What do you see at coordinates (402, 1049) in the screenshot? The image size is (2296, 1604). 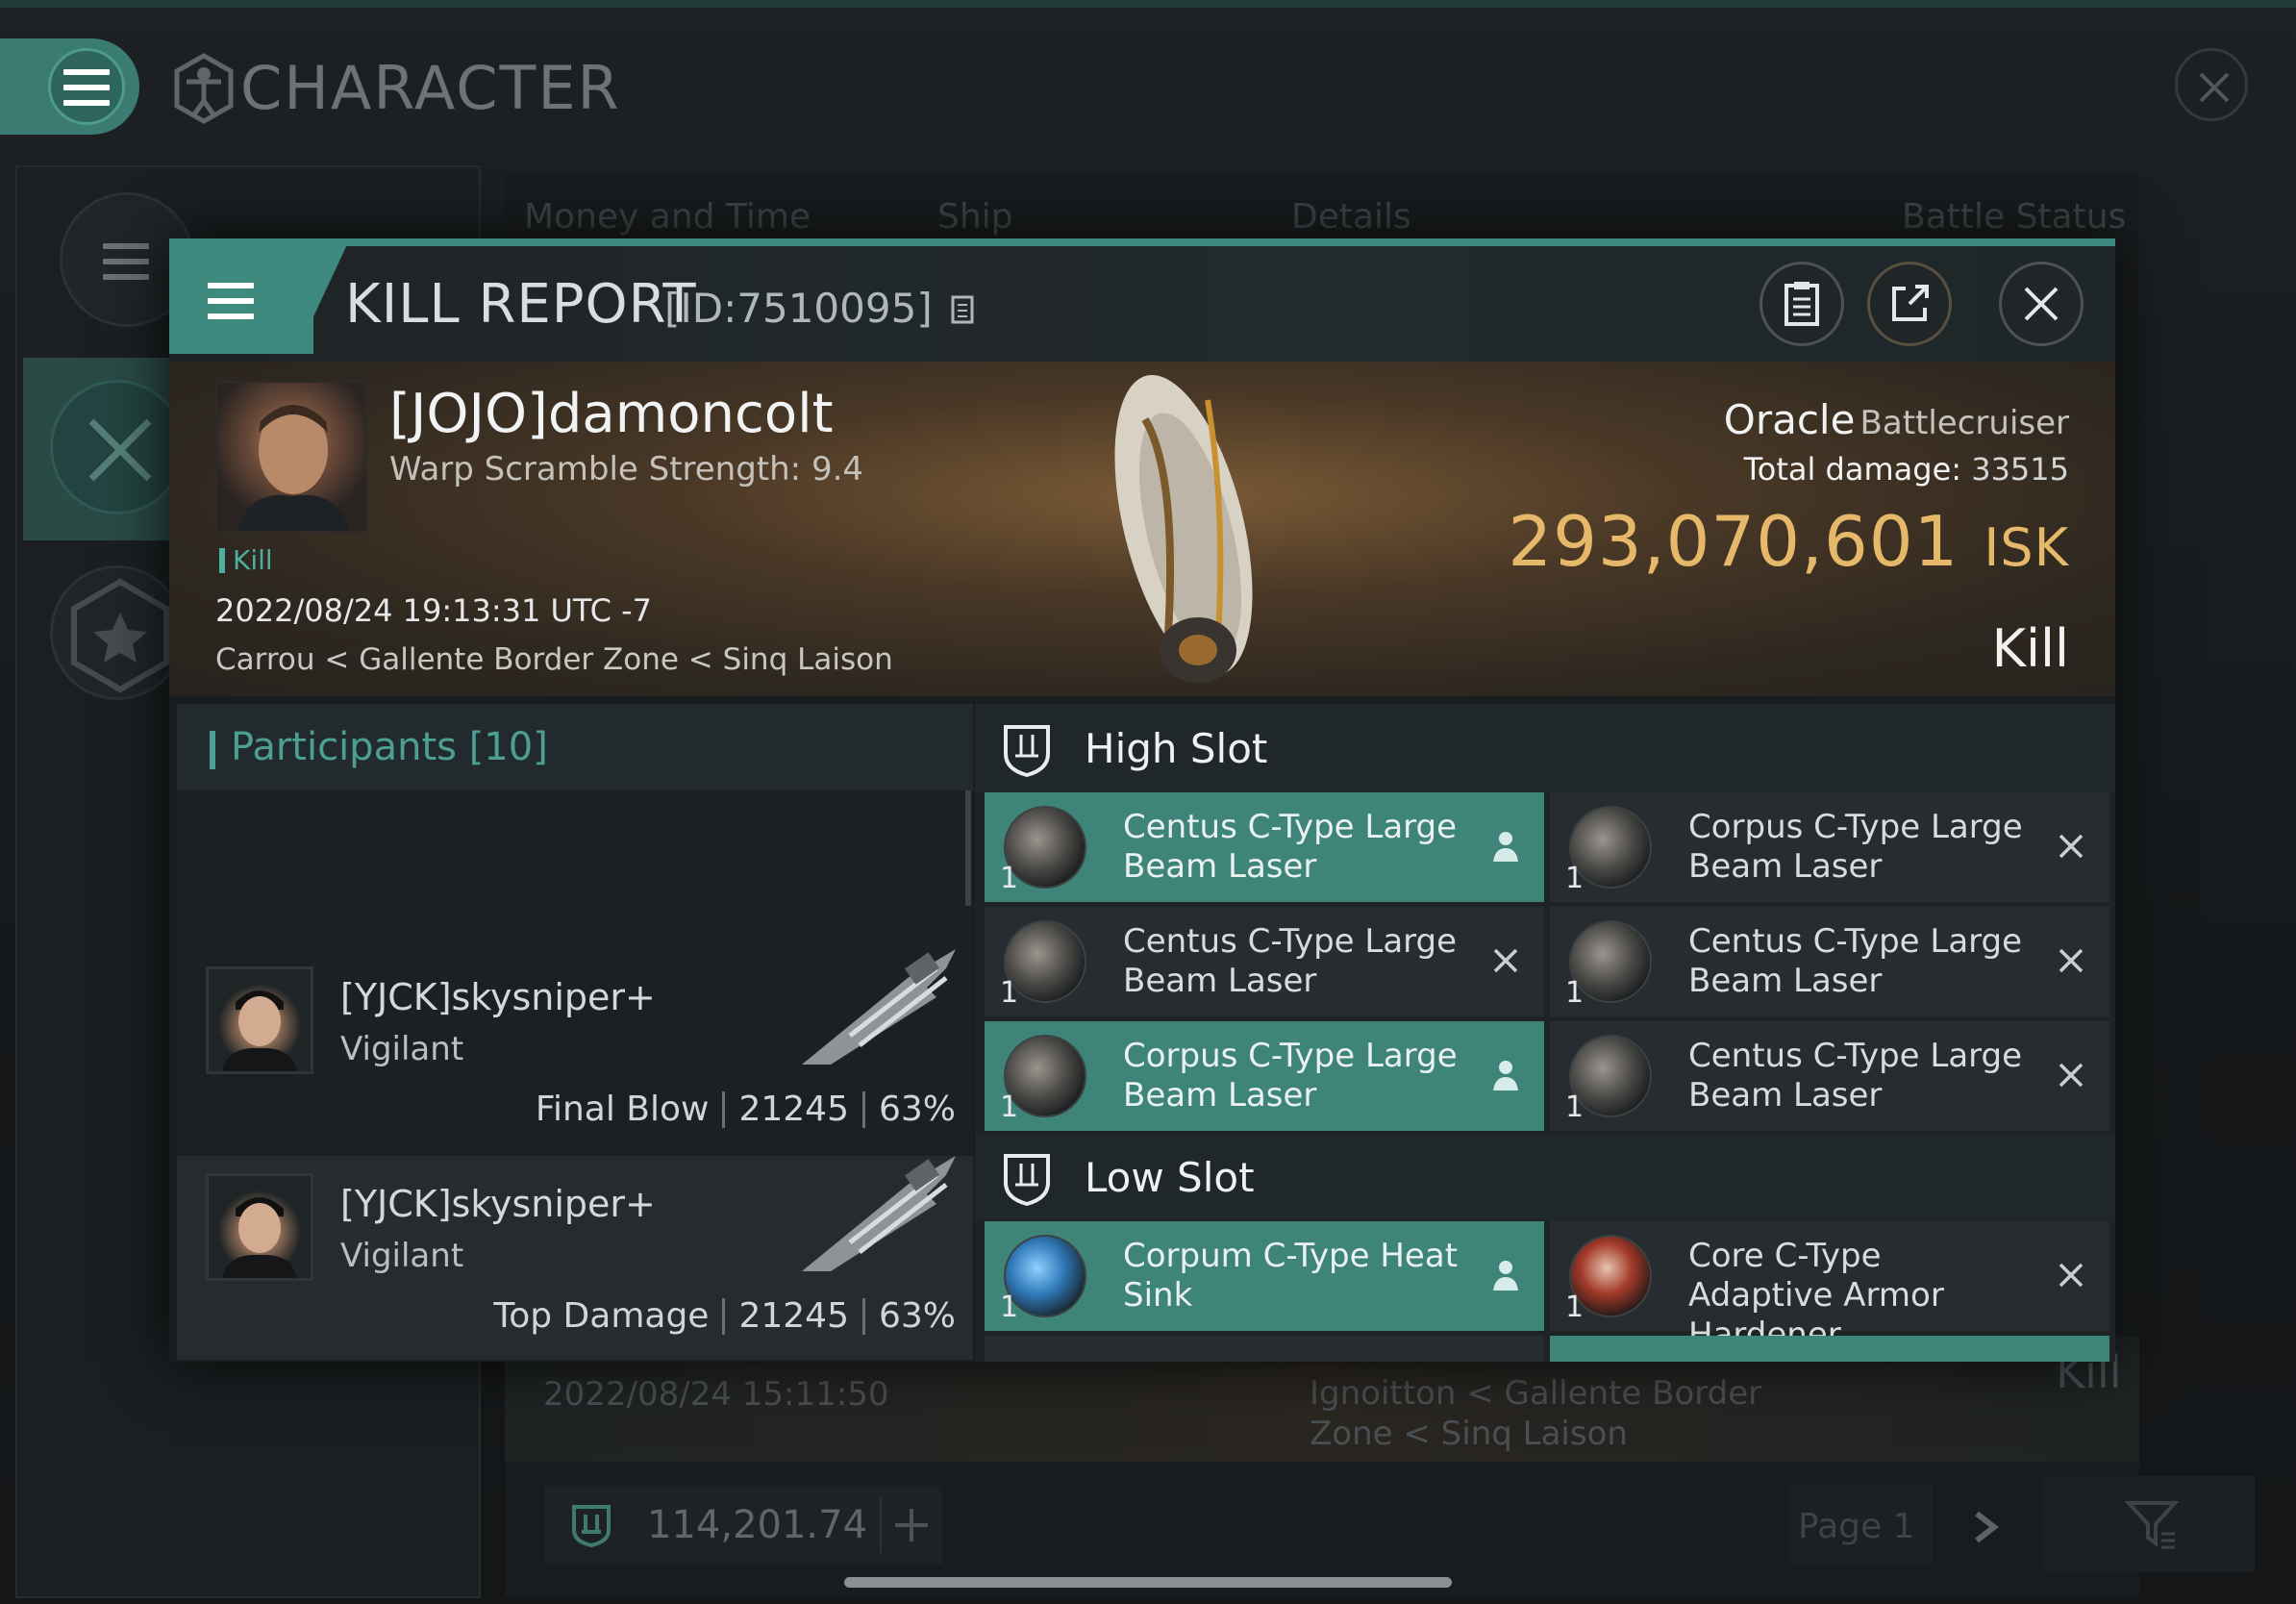 I see `participant-ship: Vigilant` at bounding box center [402, 1049].